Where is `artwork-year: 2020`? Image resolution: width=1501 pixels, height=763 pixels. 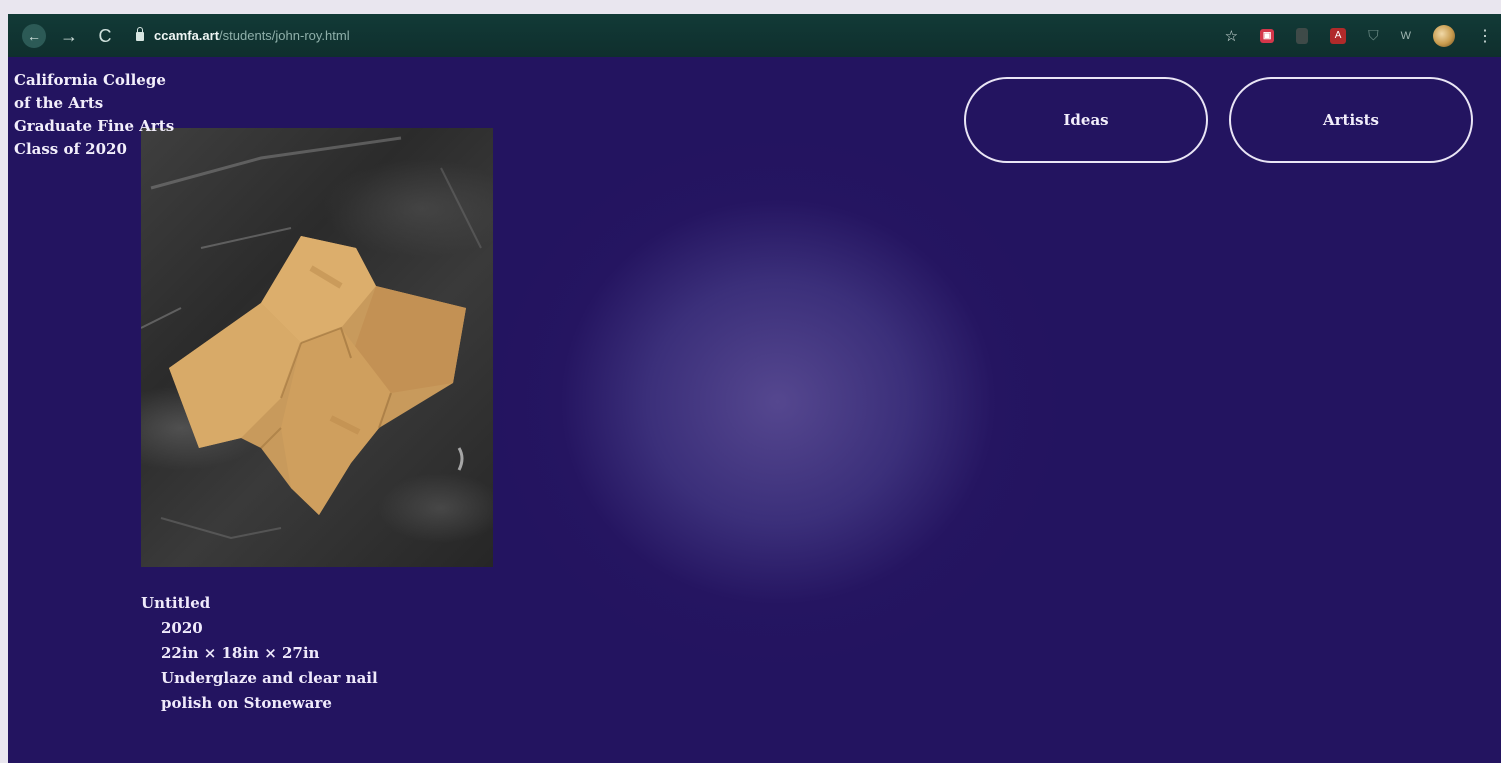 artwork-year: 2020 is located at coordinates (182, 628).